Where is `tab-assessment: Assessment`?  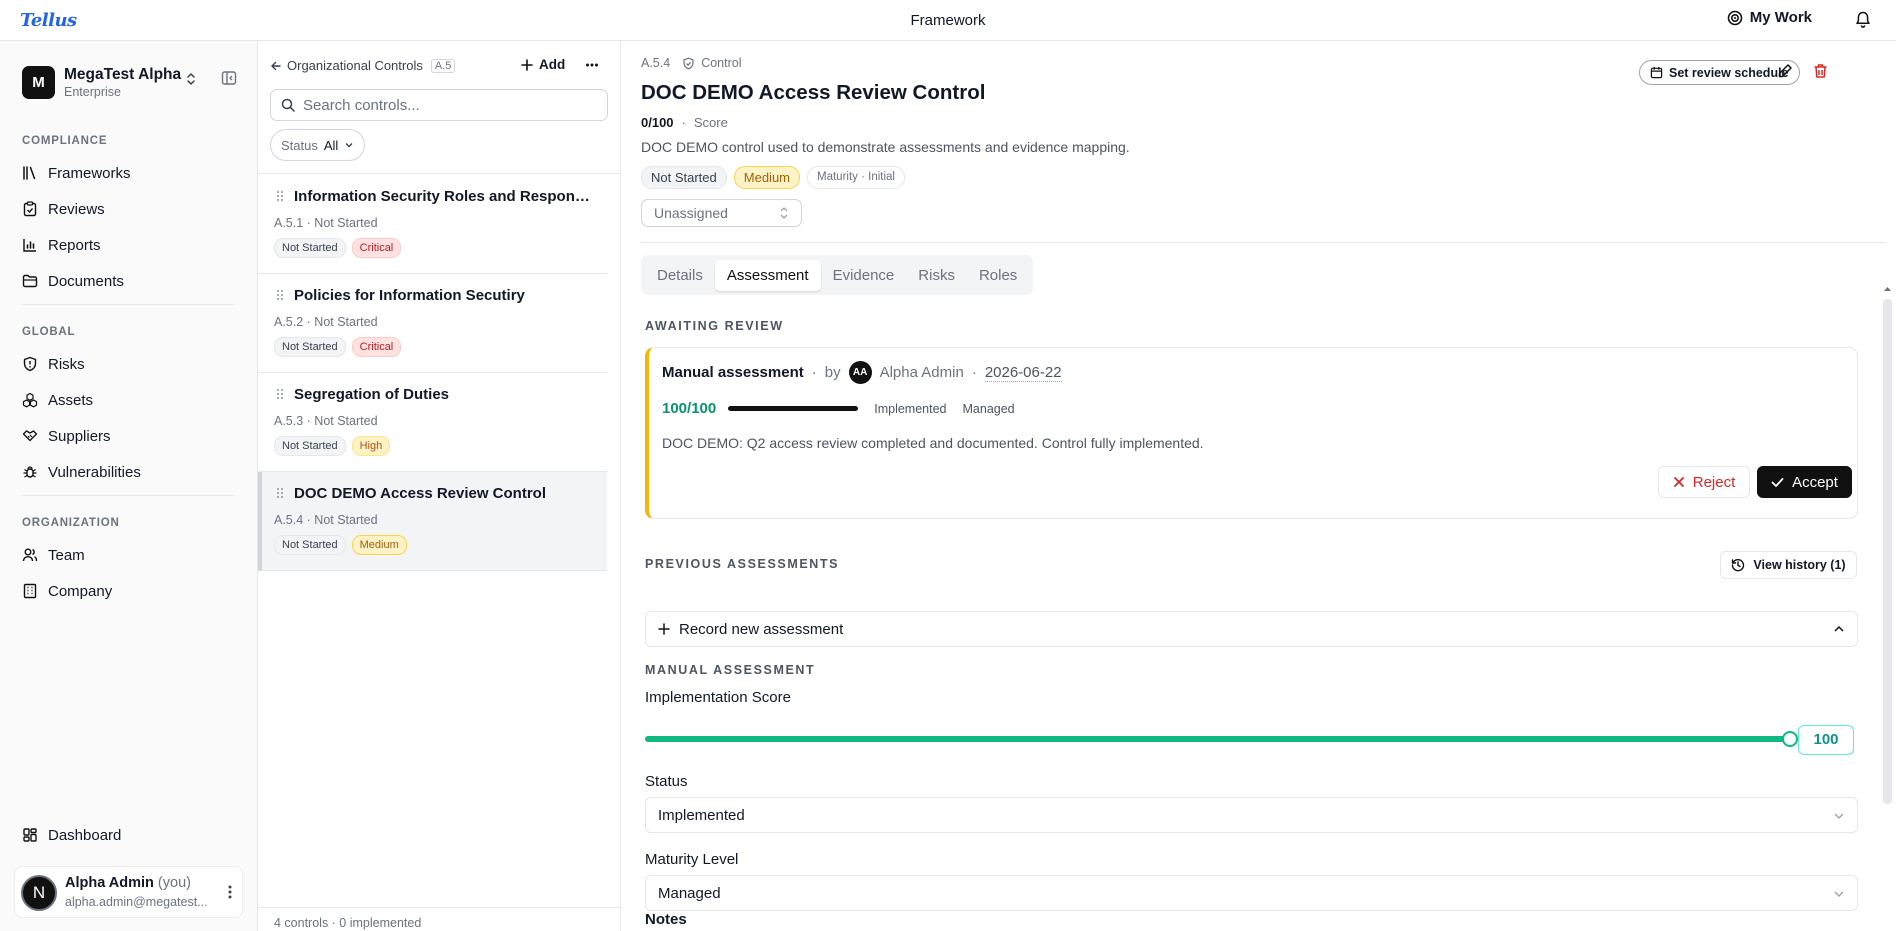
tab-assessment: Assessment is located at coordinates (767, 275).